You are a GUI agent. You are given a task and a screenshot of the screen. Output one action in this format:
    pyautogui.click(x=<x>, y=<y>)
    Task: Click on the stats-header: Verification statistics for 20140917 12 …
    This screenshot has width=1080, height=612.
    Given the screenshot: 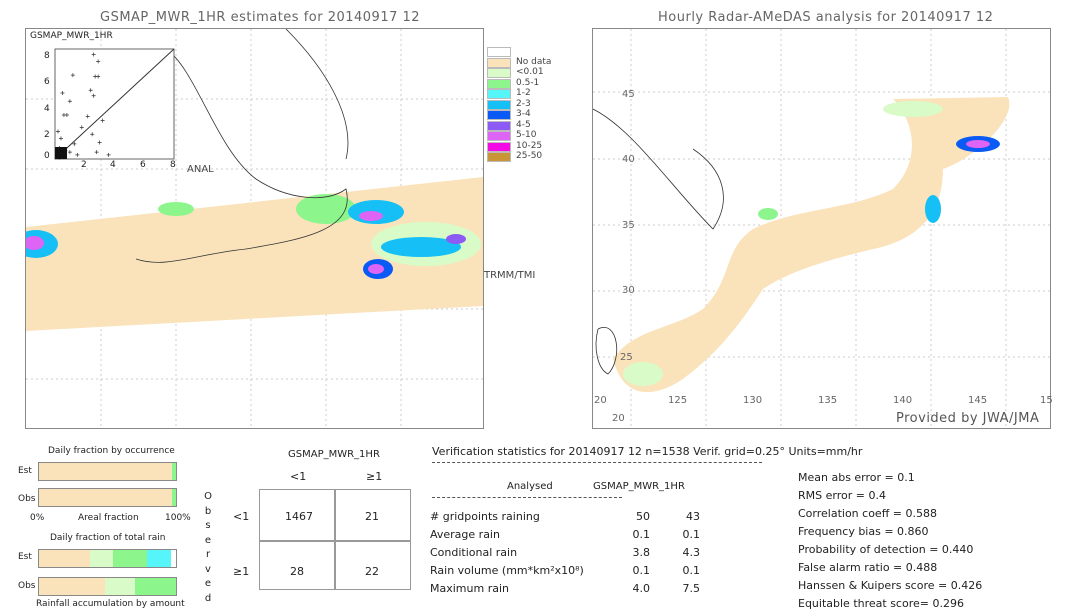 What is the action you would take?
    pyautogui.click(x=647, y=451)
    